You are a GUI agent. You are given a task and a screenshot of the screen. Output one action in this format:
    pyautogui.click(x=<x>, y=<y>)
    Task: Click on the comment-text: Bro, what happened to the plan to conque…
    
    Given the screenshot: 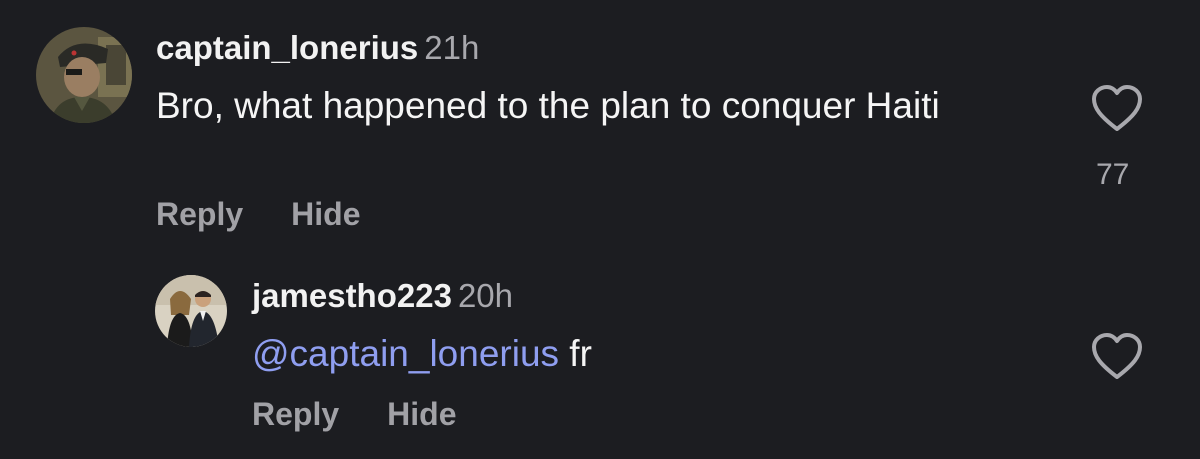 What is the action you would take?
    pyautogui.click(x=548, y=105)
    